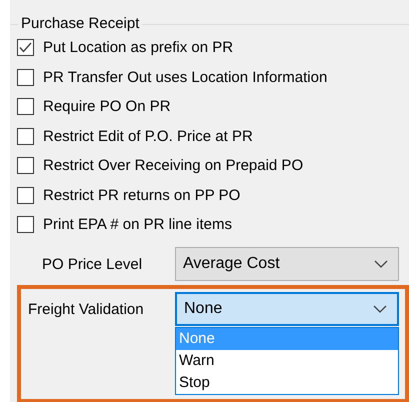  What do you see at coordinates (148, 136) in the screenshot?
I see `checkbox-label: Restrict Edit of P.O. Price at PR` at bounding box center [148, 136].